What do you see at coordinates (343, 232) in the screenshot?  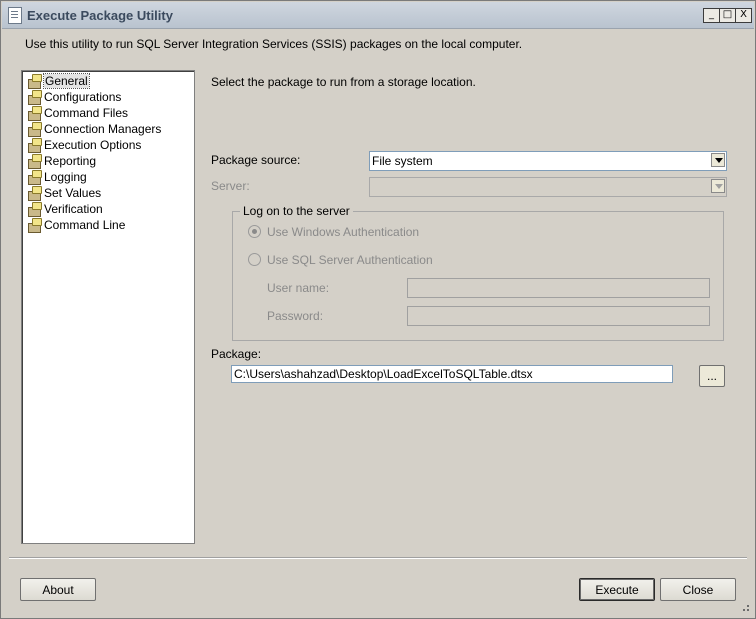 I see `windows-auth-label: Use Windows Authentication` at bounding box center [343, 232].